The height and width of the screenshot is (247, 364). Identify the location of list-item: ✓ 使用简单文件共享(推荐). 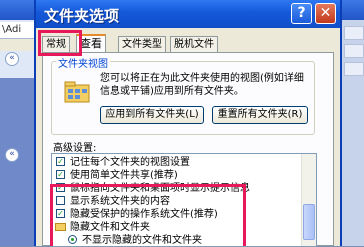
(177, 175).